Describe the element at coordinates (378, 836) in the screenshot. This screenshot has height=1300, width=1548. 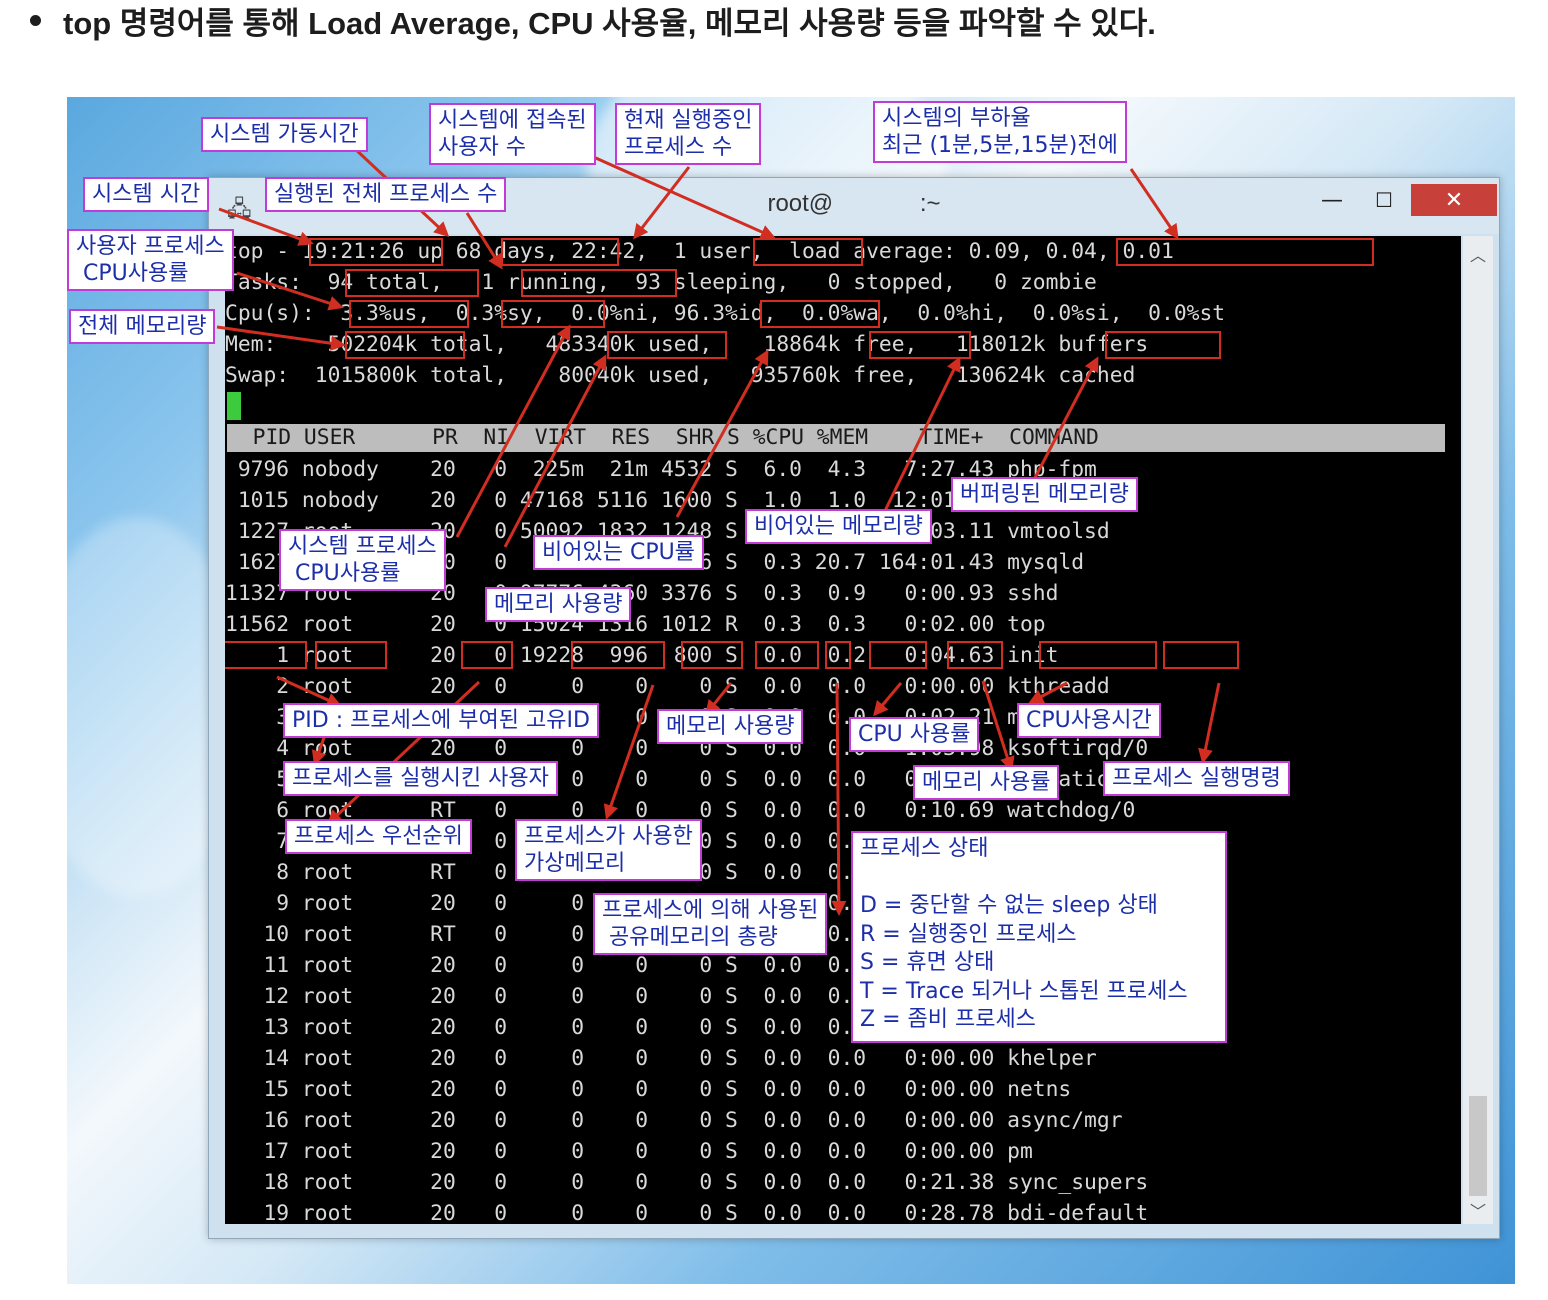
I see `callout-priority: 프로세스 우선순위` at that location.